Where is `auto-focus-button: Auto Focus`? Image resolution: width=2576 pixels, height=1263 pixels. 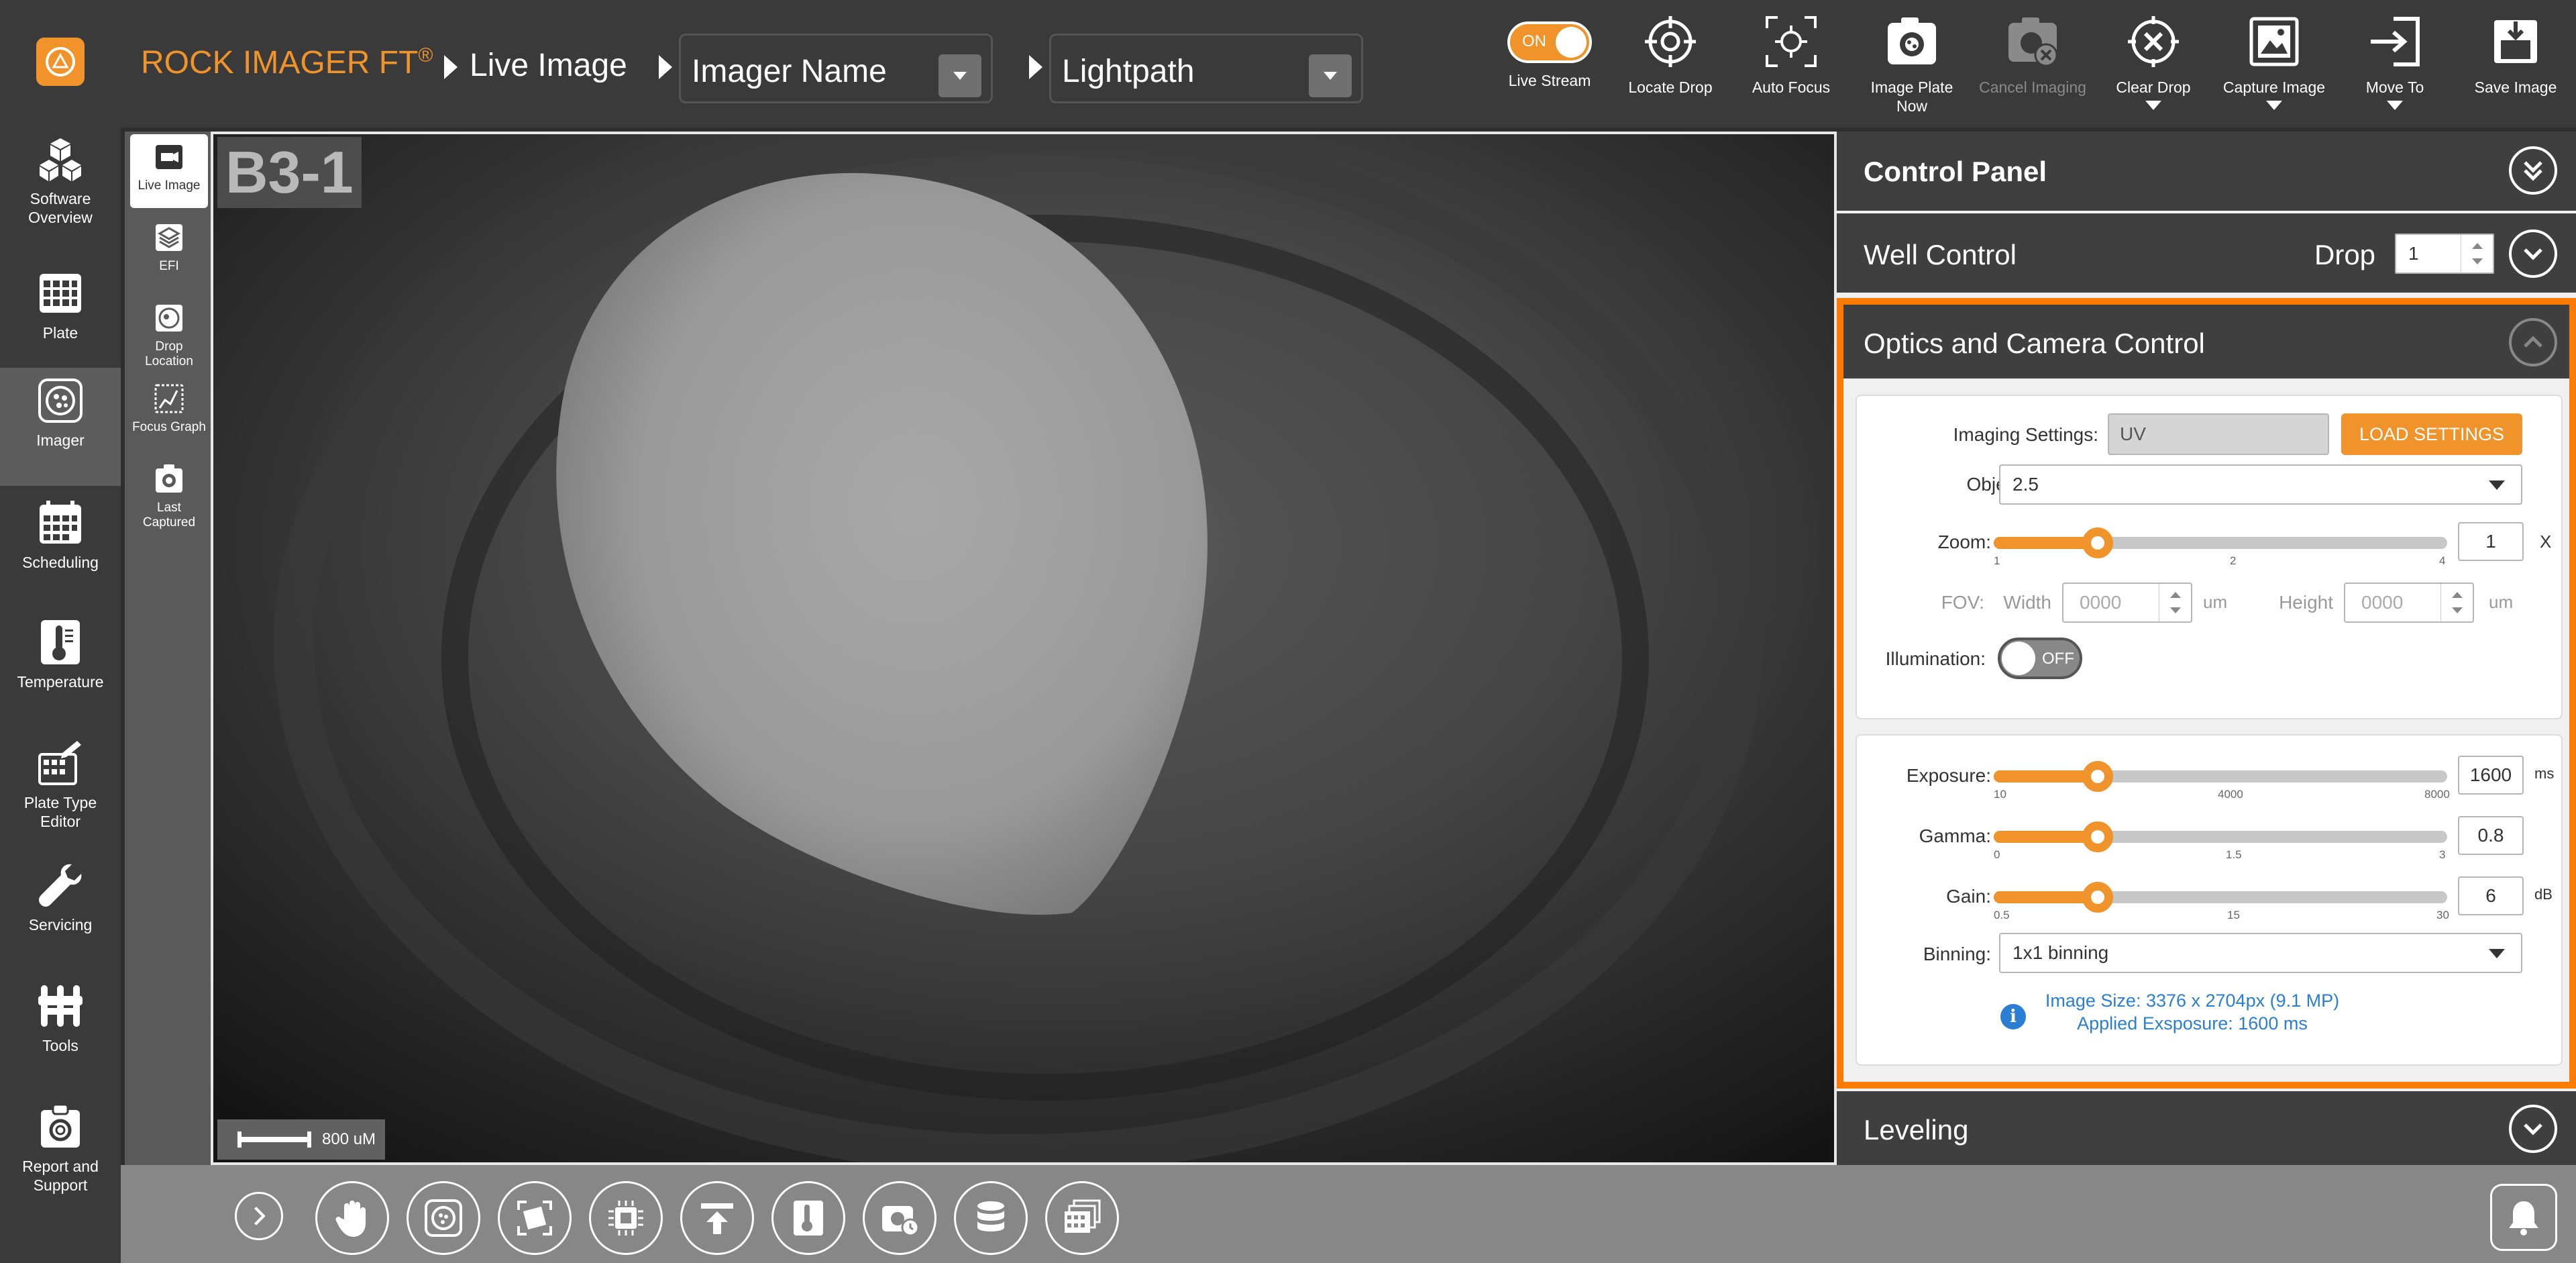
auto-focus-button: Auto Focus is located at coordinates (1791, 64).